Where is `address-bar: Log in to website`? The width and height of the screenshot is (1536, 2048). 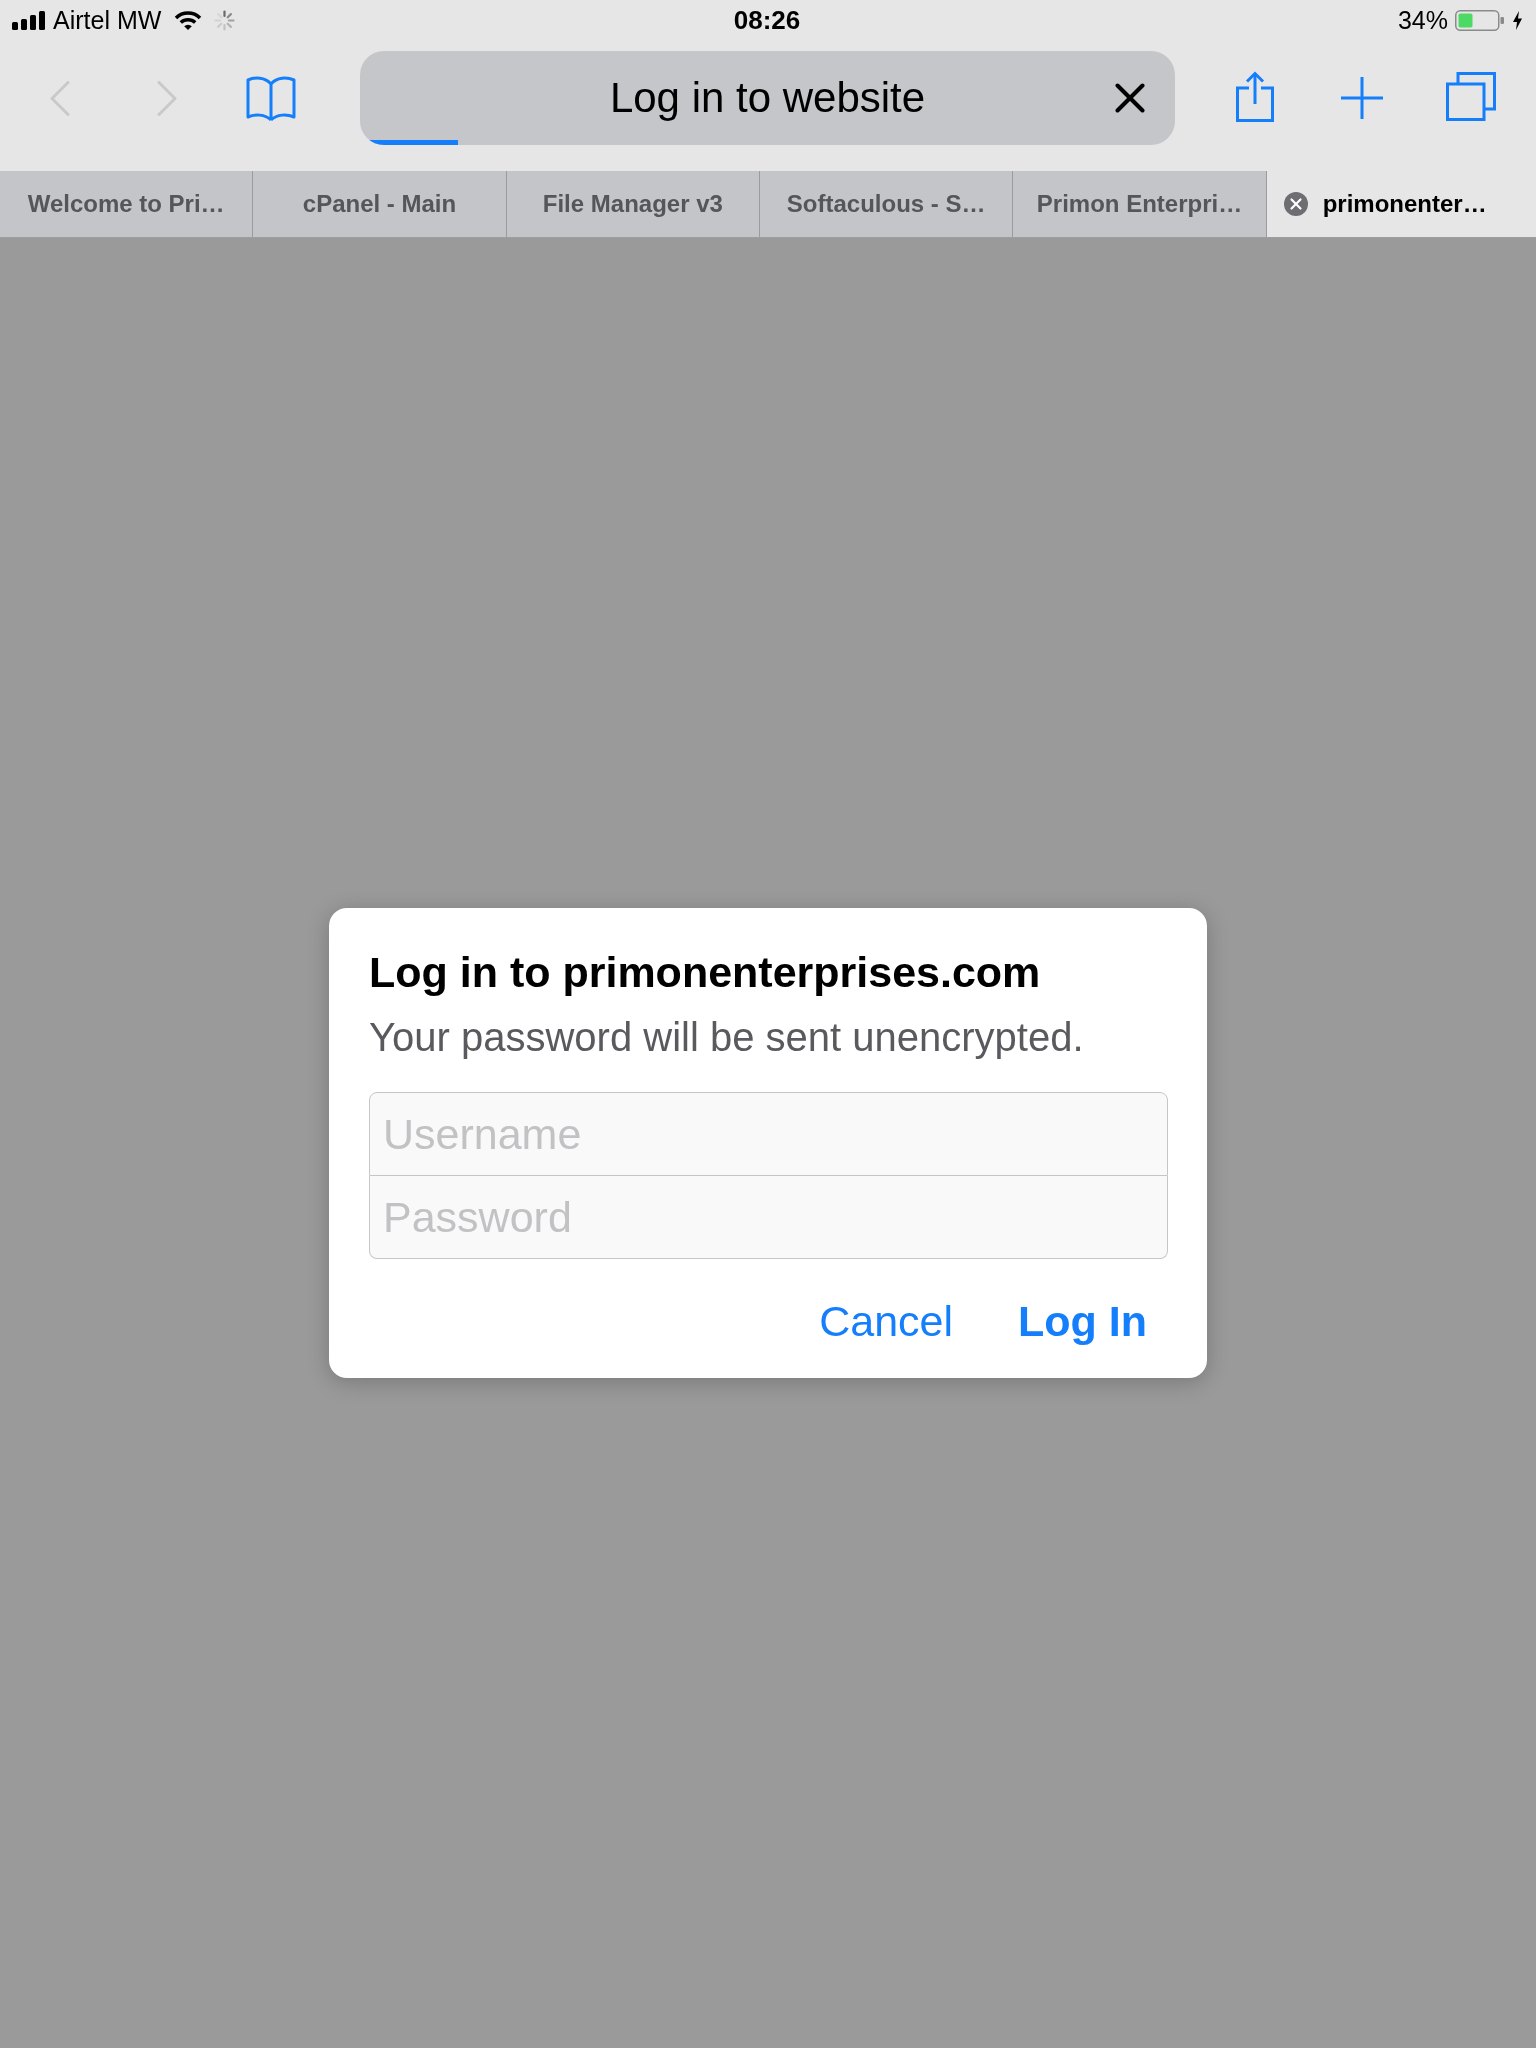
address-bar: Log in to website is located at coordinates (767, 98).